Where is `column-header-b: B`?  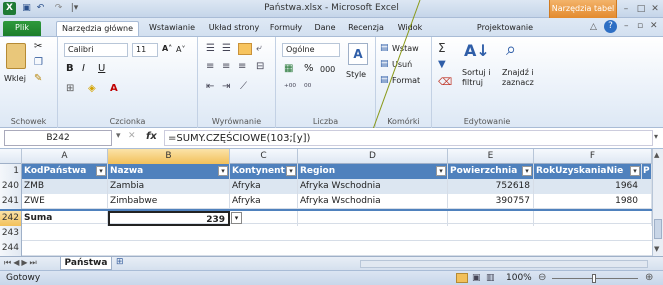
column-header-b: B is located at coordinates (169, 156).